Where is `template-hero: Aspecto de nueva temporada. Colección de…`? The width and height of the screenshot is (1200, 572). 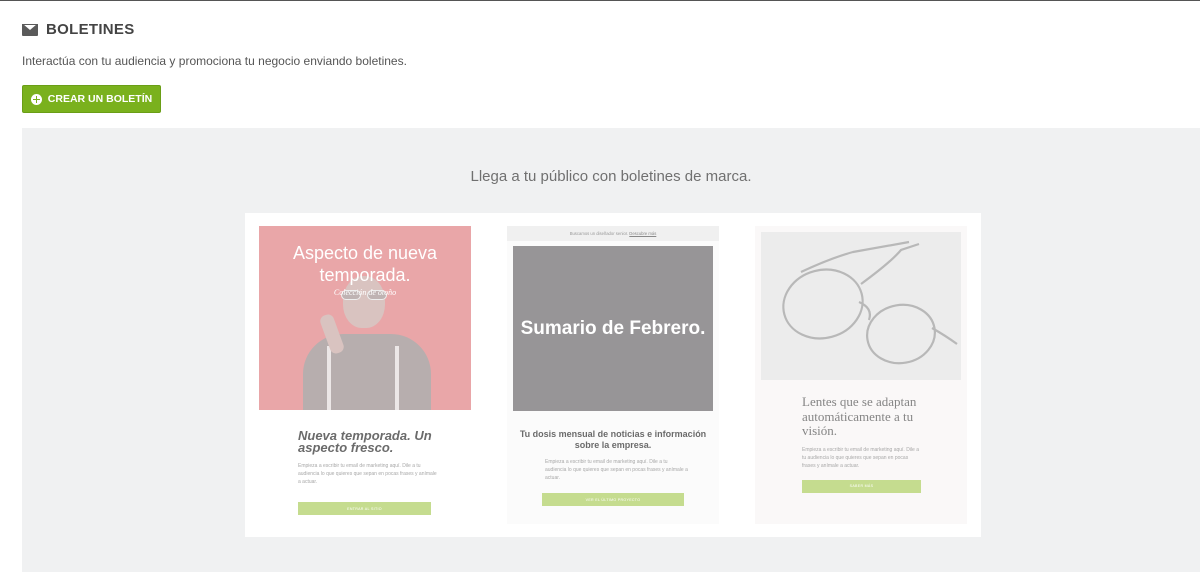 template-hero: Aspecto de nueva temporada. Colección de… is located at coordinates (365, 318).